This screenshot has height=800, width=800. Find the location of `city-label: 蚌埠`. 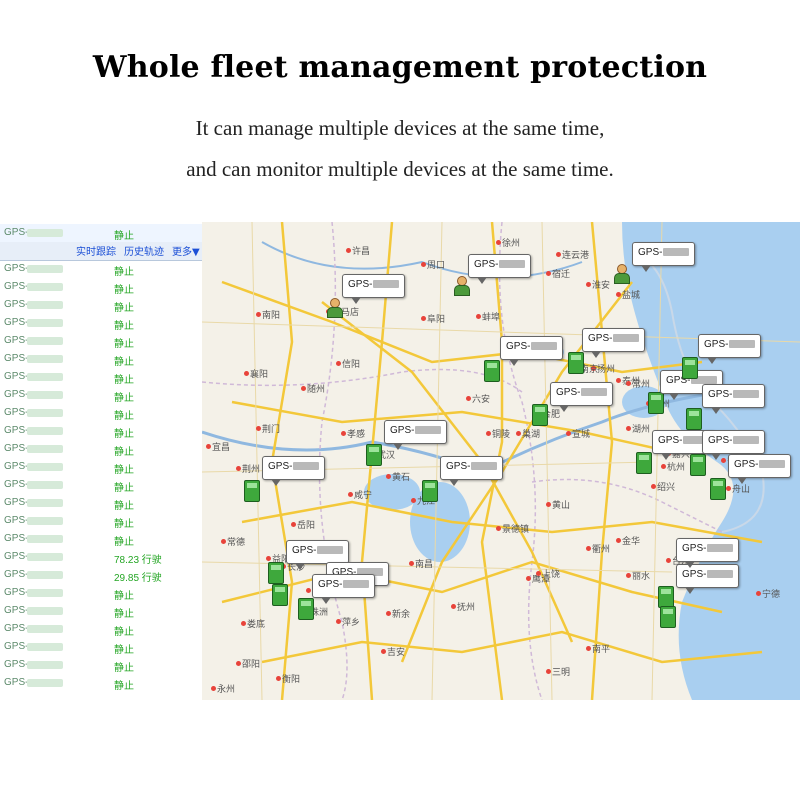

city-label: 蚌埠 is located at coordinates (491, 317).